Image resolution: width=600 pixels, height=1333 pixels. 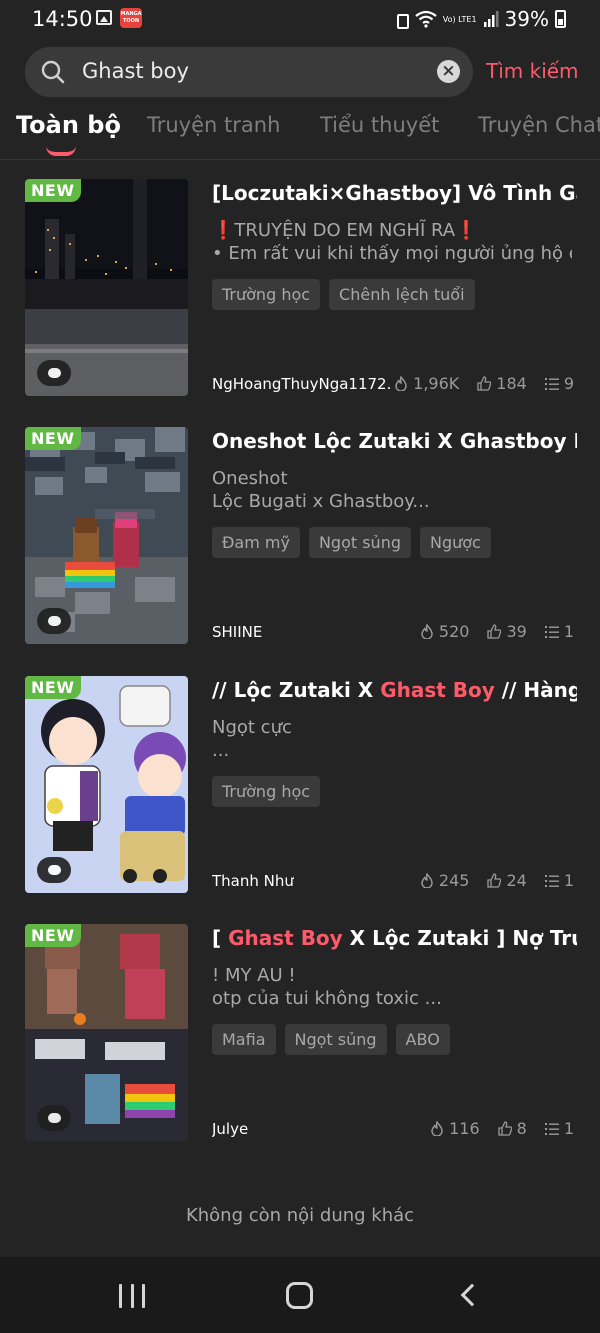 I want to click on tag: Mafia, so click(x=244, y=1039).